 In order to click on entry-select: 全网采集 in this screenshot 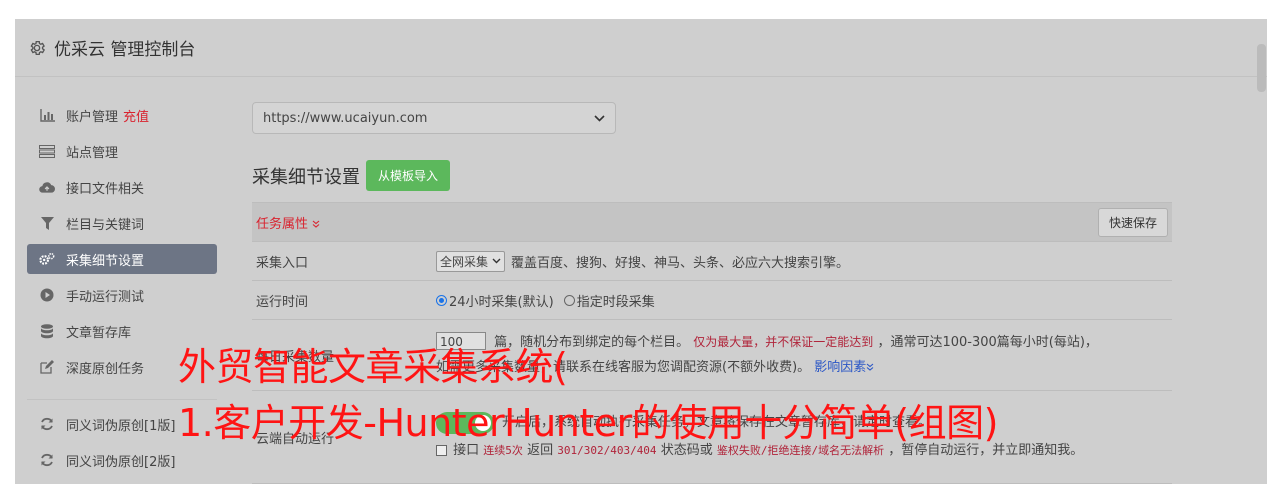, I will do `click(471, 261)`.